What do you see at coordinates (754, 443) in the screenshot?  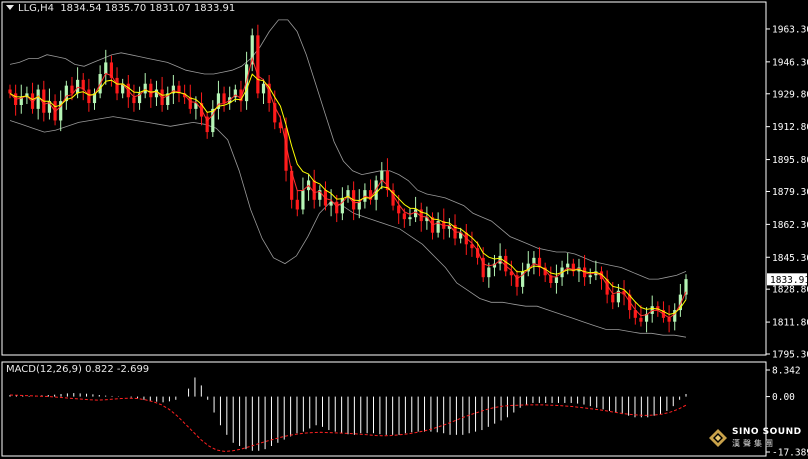 I see `logo-text-cn: 漢聲集團` at bounding box center [754, 443].